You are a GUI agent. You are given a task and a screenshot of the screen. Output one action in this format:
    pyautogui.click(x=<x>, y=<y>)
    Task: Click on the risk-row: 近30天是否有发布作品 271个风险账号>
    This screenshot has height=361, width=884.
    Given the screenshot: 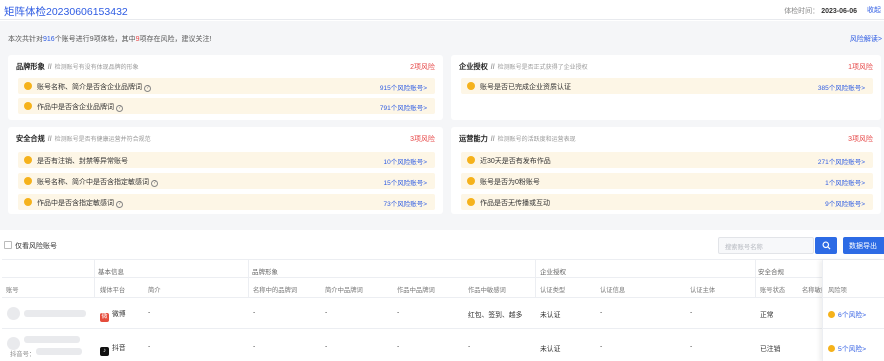 What is the action you would take?
    pyautogui.click(x=667, y=160)
    